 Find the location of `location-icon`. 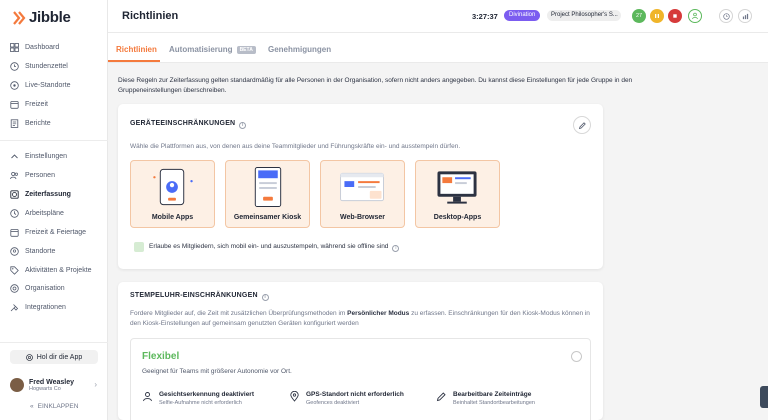

location-icon is located at coordinates (14, 85).